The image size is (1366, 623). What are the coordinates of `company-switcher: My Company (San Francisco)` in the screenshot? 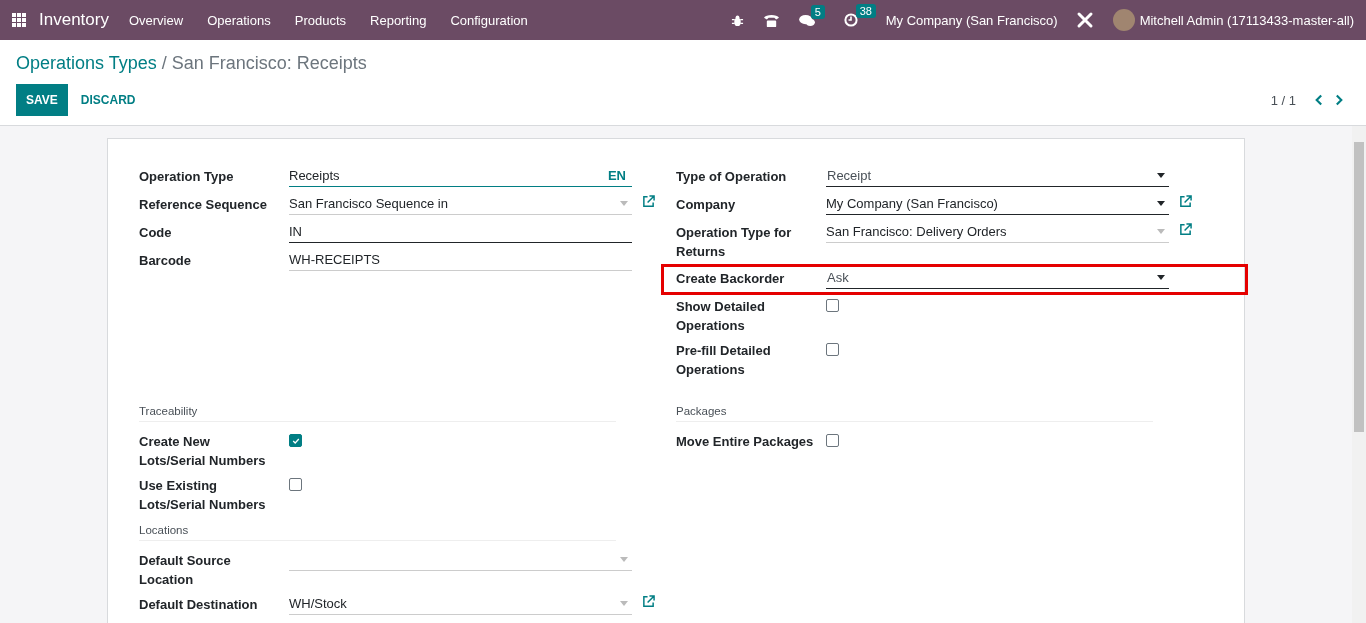 It's located at (971, 20).